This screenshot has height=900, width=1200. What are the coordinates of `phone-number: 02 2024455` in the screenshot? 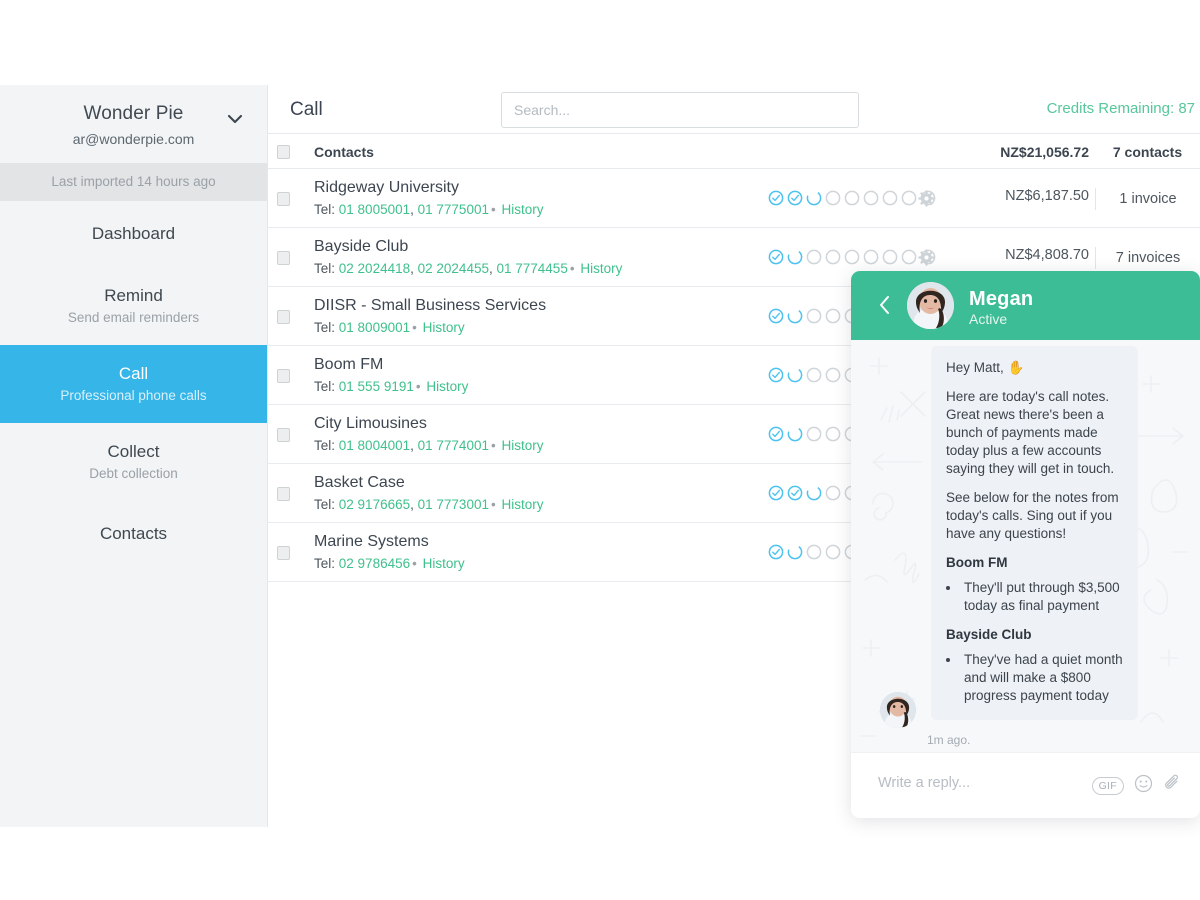 It's located at (453, 268).